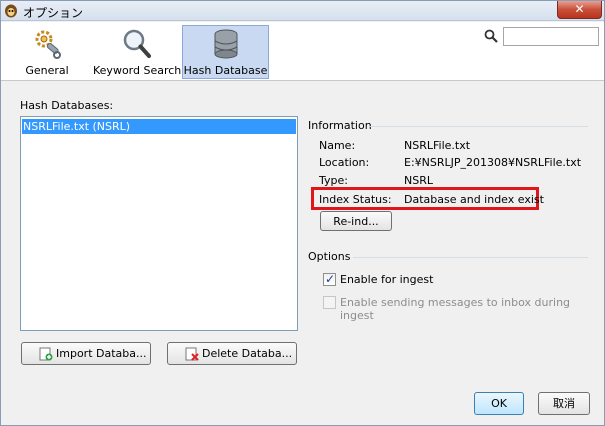 The image size is (605, 426). I want to click on enable-ingest-label: Enable for ingest, so click(387, 279).